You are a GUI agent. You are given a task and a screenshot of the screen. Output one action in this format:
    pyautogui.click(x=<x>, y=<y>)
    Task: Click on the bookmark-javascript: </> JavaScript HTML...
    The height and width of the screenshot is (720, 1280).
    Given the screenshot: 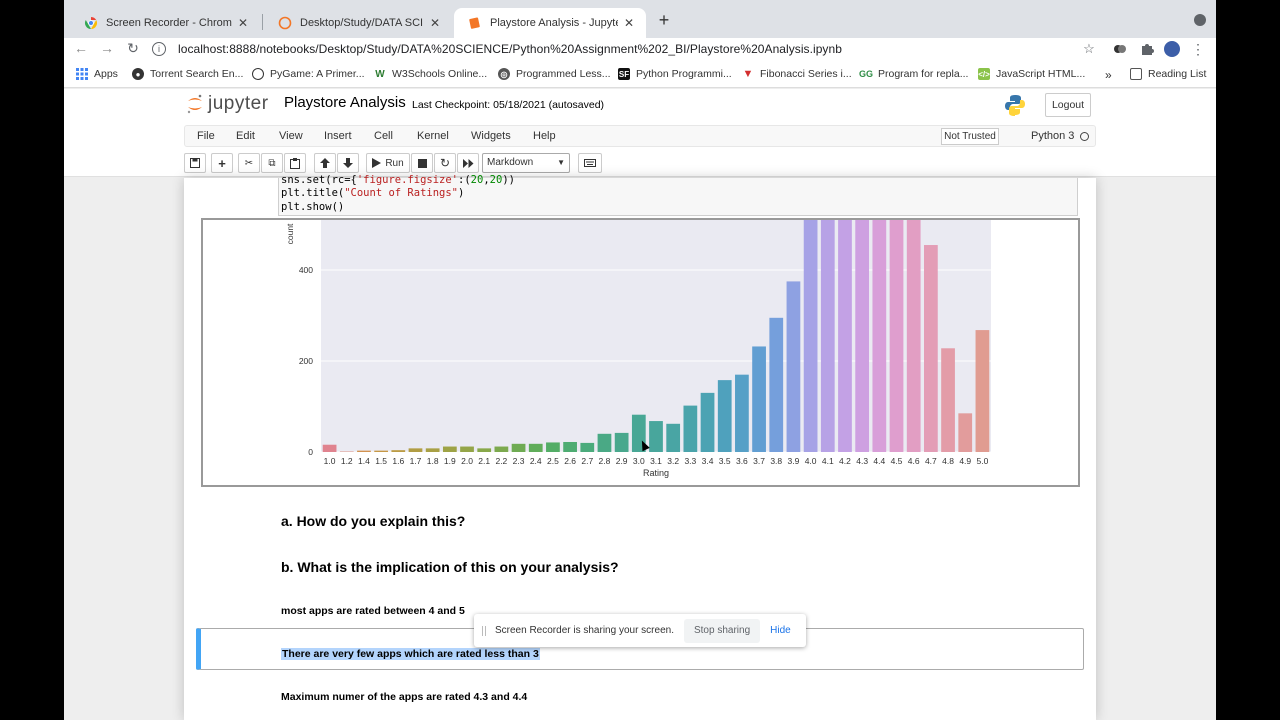 What is the action you would take?
    pyautogui.click(x=1031, y=74)
    